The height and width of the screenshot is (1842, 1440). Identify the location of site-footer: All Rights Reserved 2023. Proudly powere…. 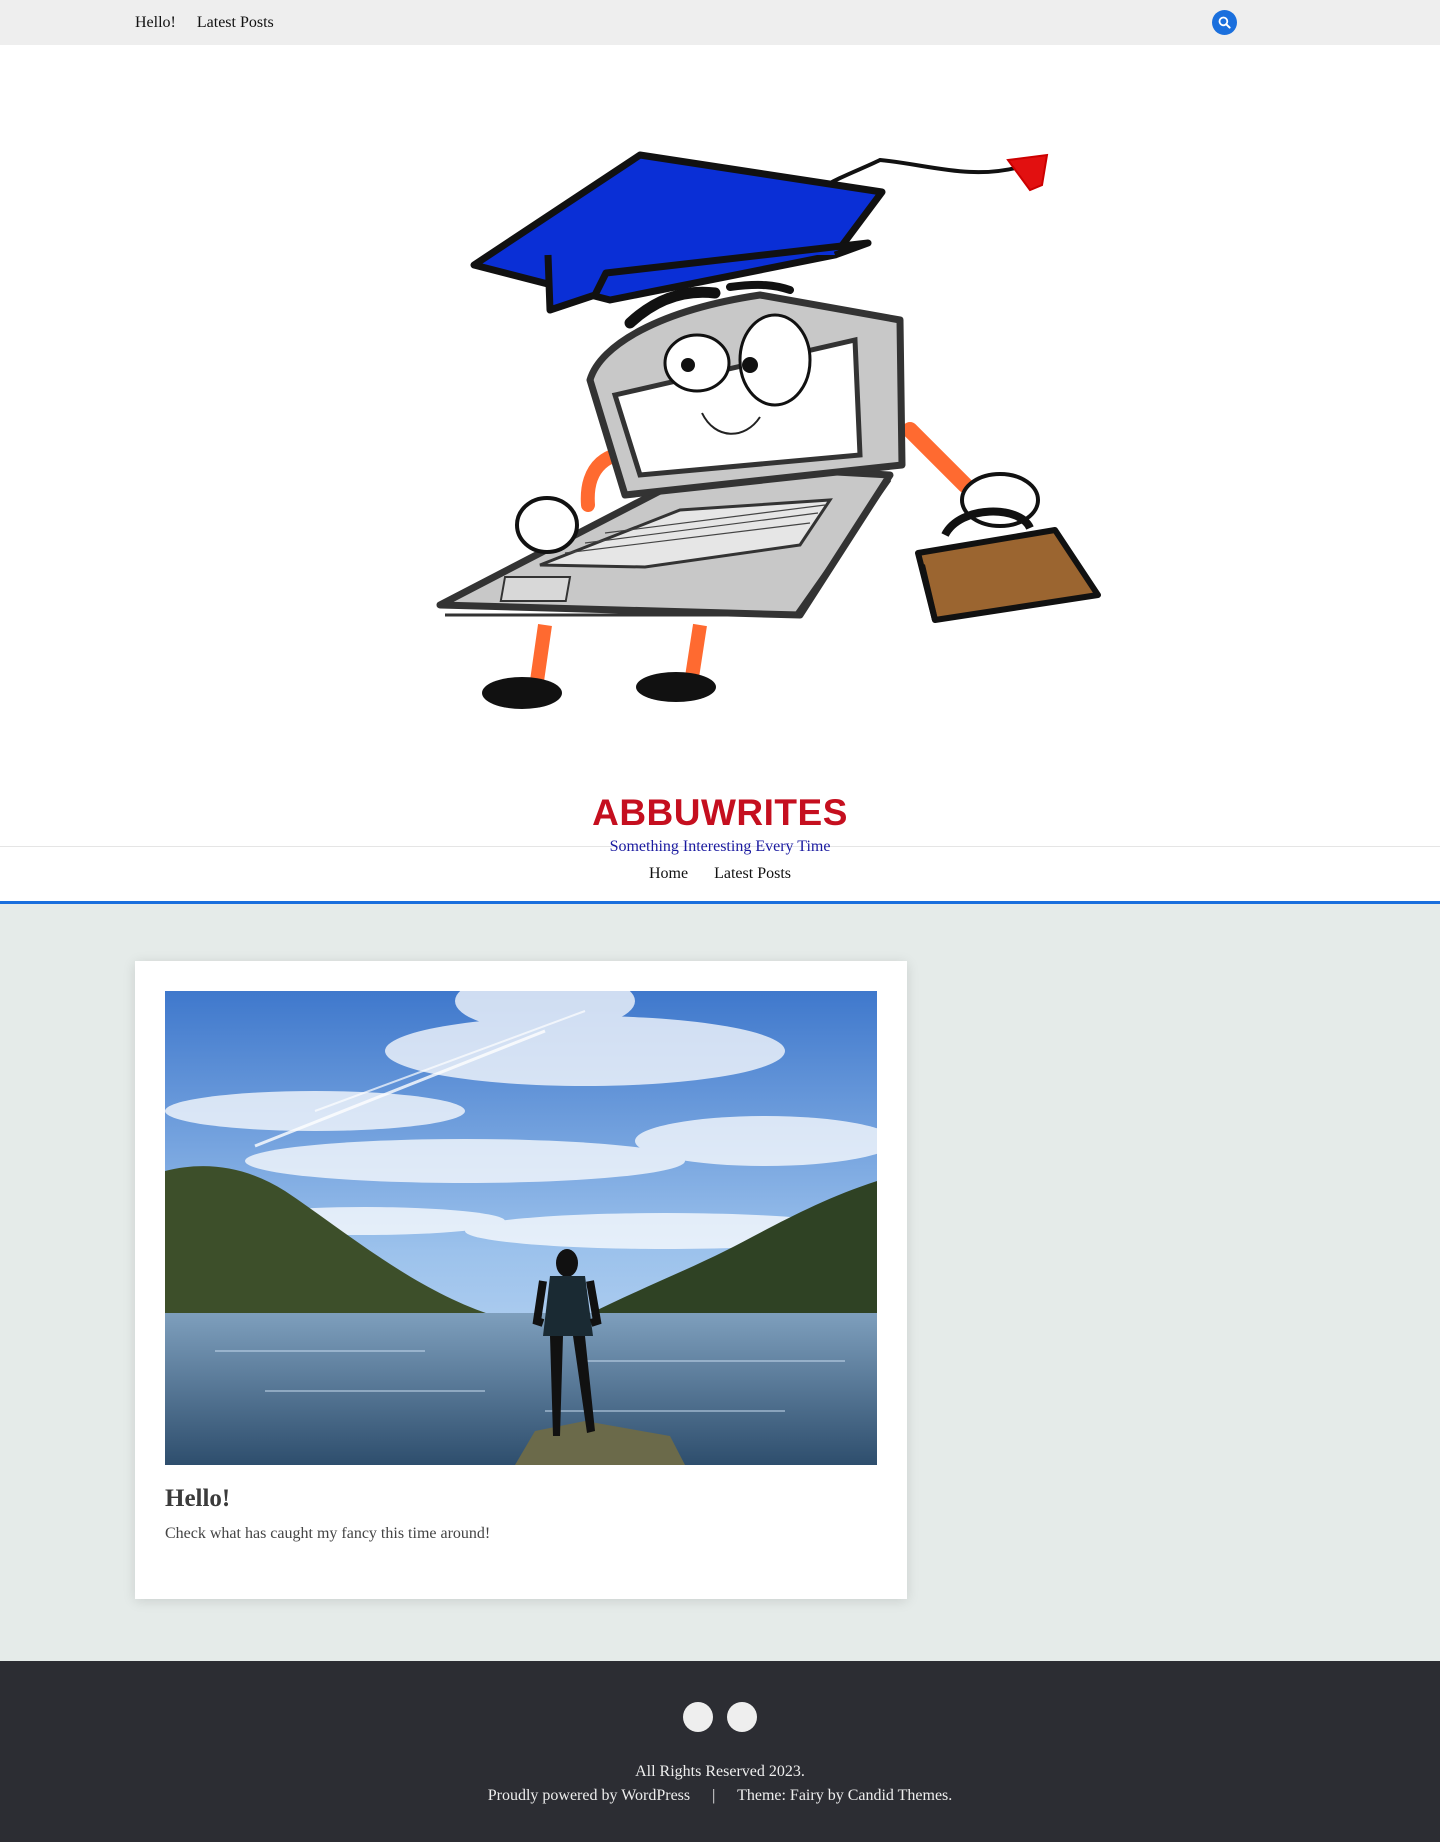
(720, 1751).